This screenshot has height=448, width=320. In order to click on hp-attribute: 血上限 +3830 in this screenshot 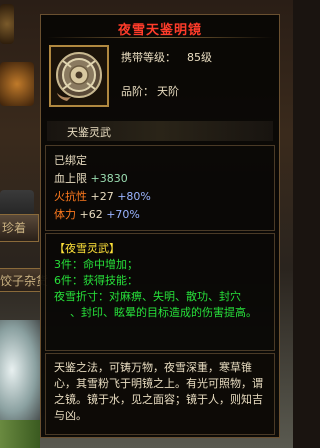, I will do `click(91, 178)`.